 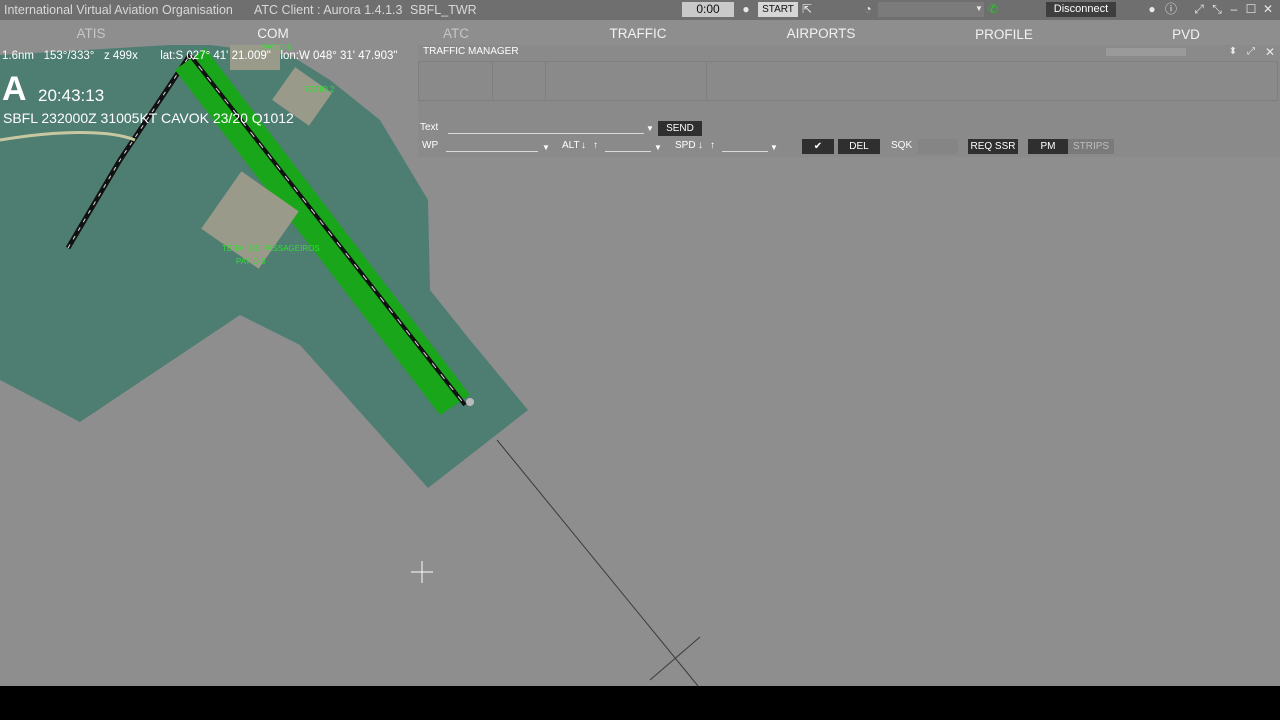 I want to click on sqk-label: SQK, so click(x=902, y=145).